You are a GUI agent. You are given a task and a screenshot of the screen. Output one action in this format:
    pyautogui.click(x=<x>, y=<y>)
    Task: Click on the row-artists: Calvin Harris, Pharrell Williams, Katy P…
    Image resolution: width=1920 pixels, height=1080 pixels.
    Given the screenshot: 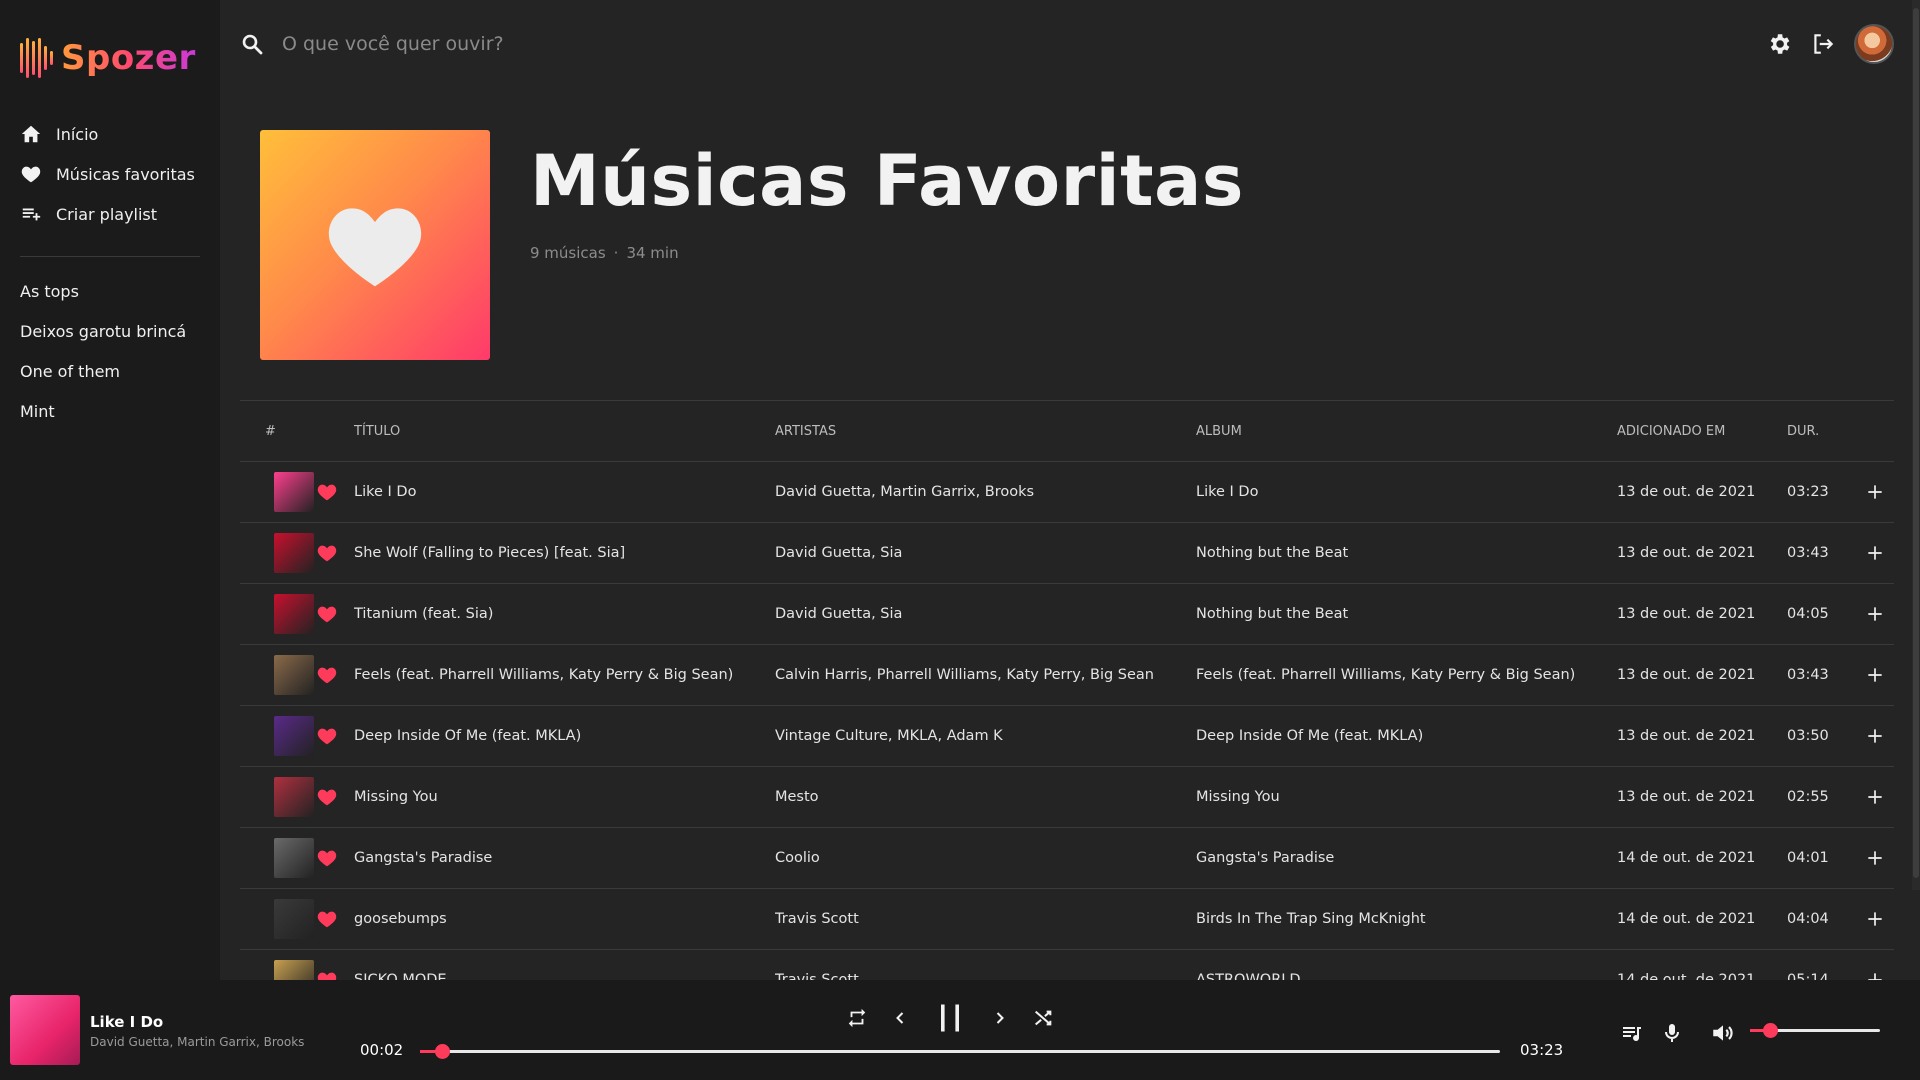 What is the action you would take?
    pyautogui.click(x=985, y=675)
    